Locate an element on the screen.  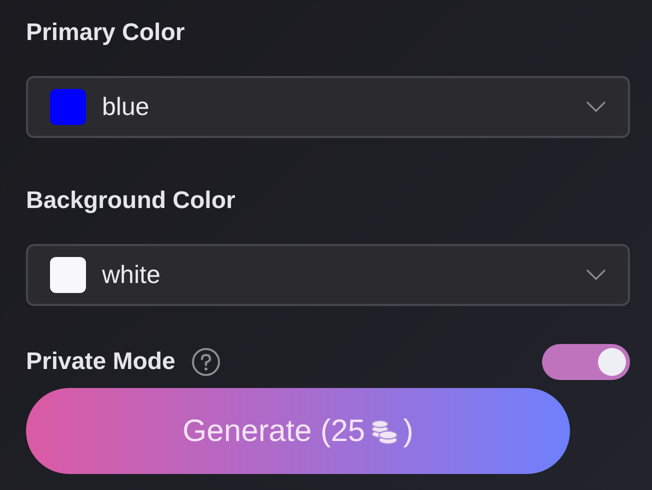
private-mode-toggle is located at coordinates (586, 362).